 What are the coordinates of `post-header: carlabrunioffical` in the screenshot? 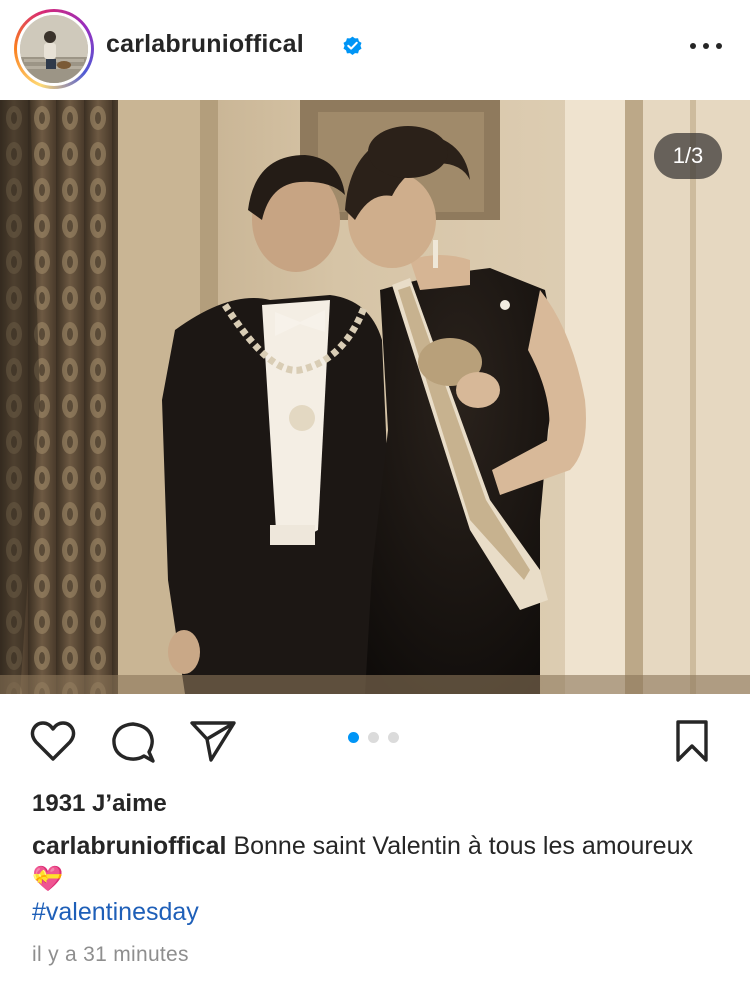 It's located at (375, 50).